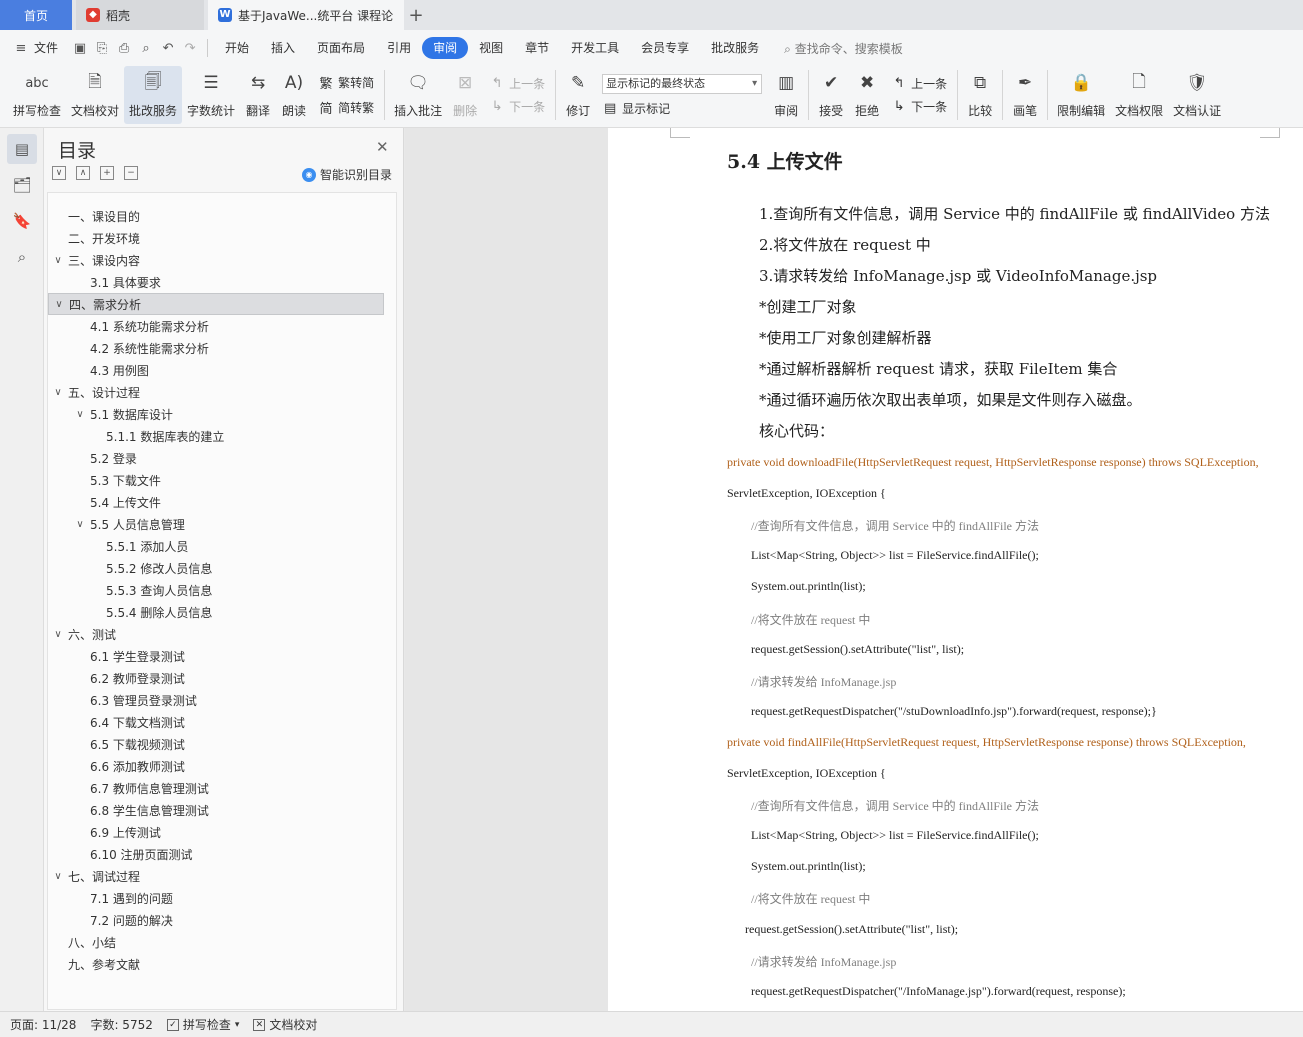 This screenshot has width=1303, height=1037. Describe the element at coordinates (216, 722) in the screenshot. I see `toc-item: 6.4 下载文档测试` at that location.